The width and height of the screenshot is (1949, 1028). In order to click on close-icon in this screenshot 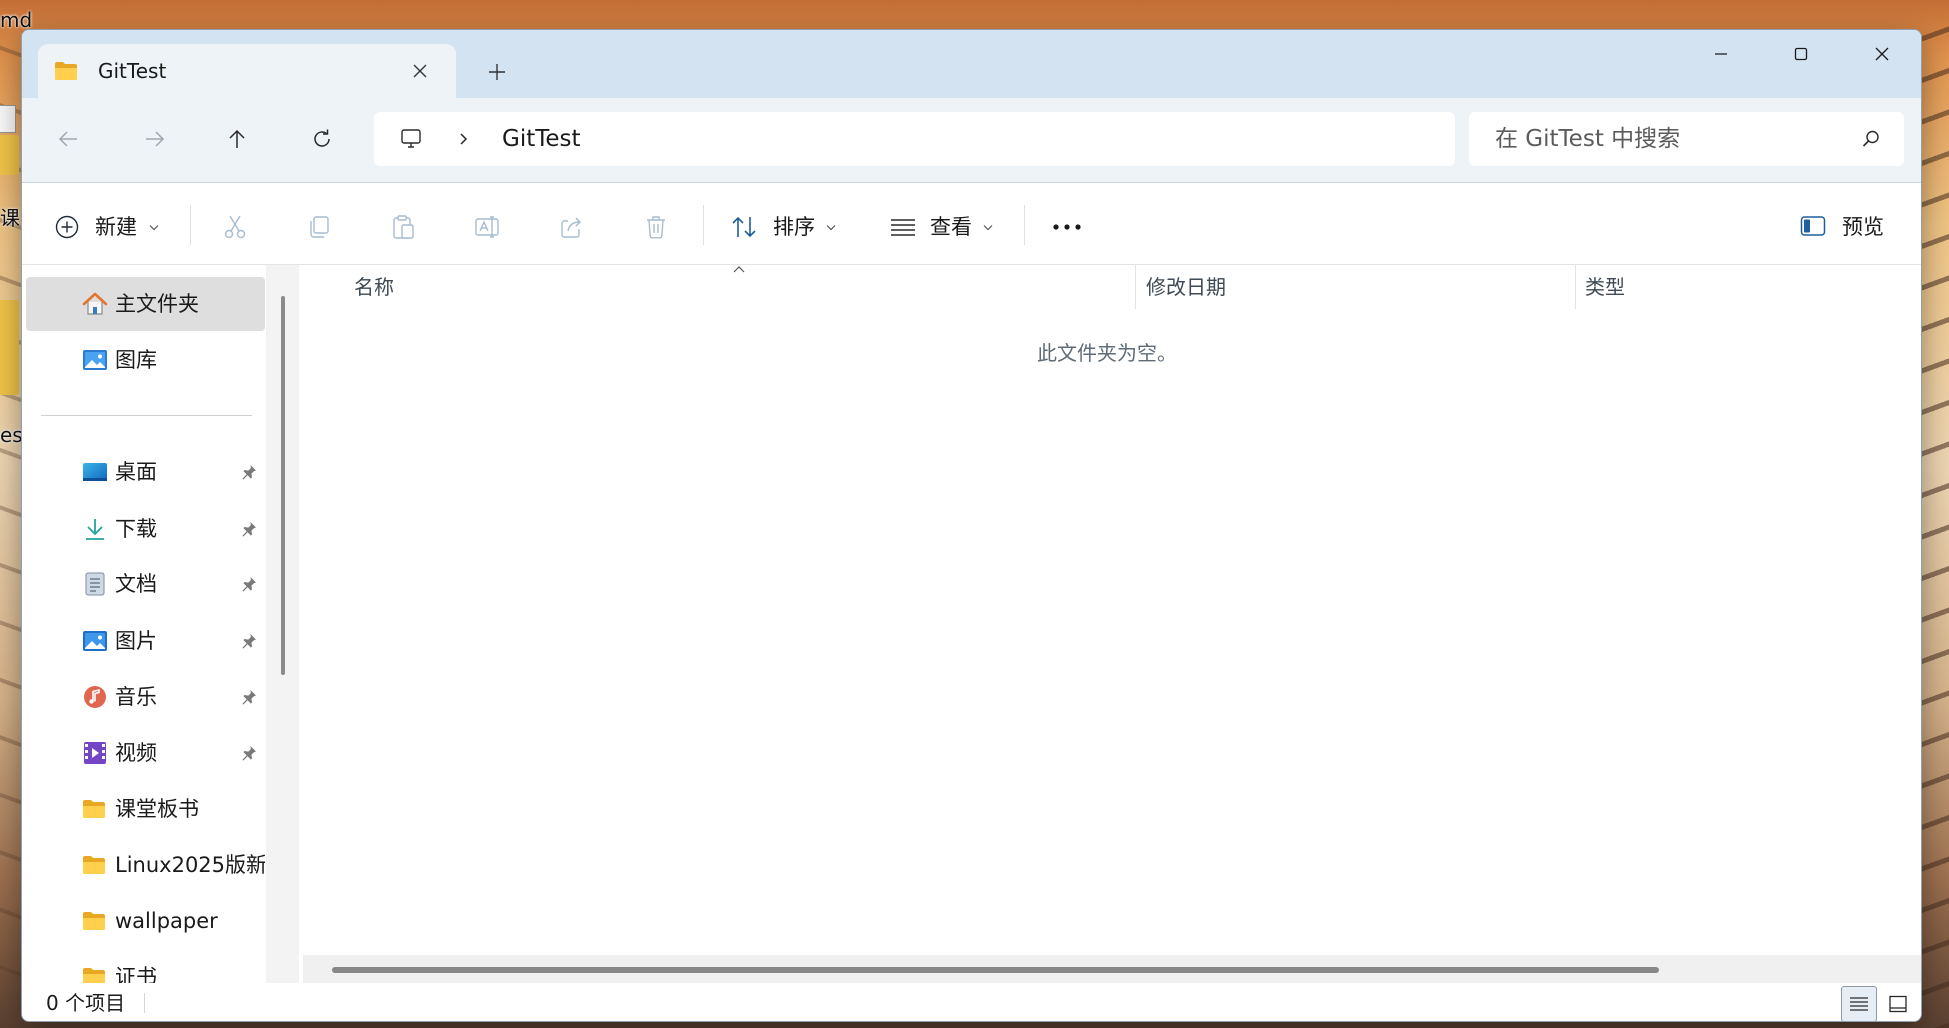, I will do `click(1882, 54)`.